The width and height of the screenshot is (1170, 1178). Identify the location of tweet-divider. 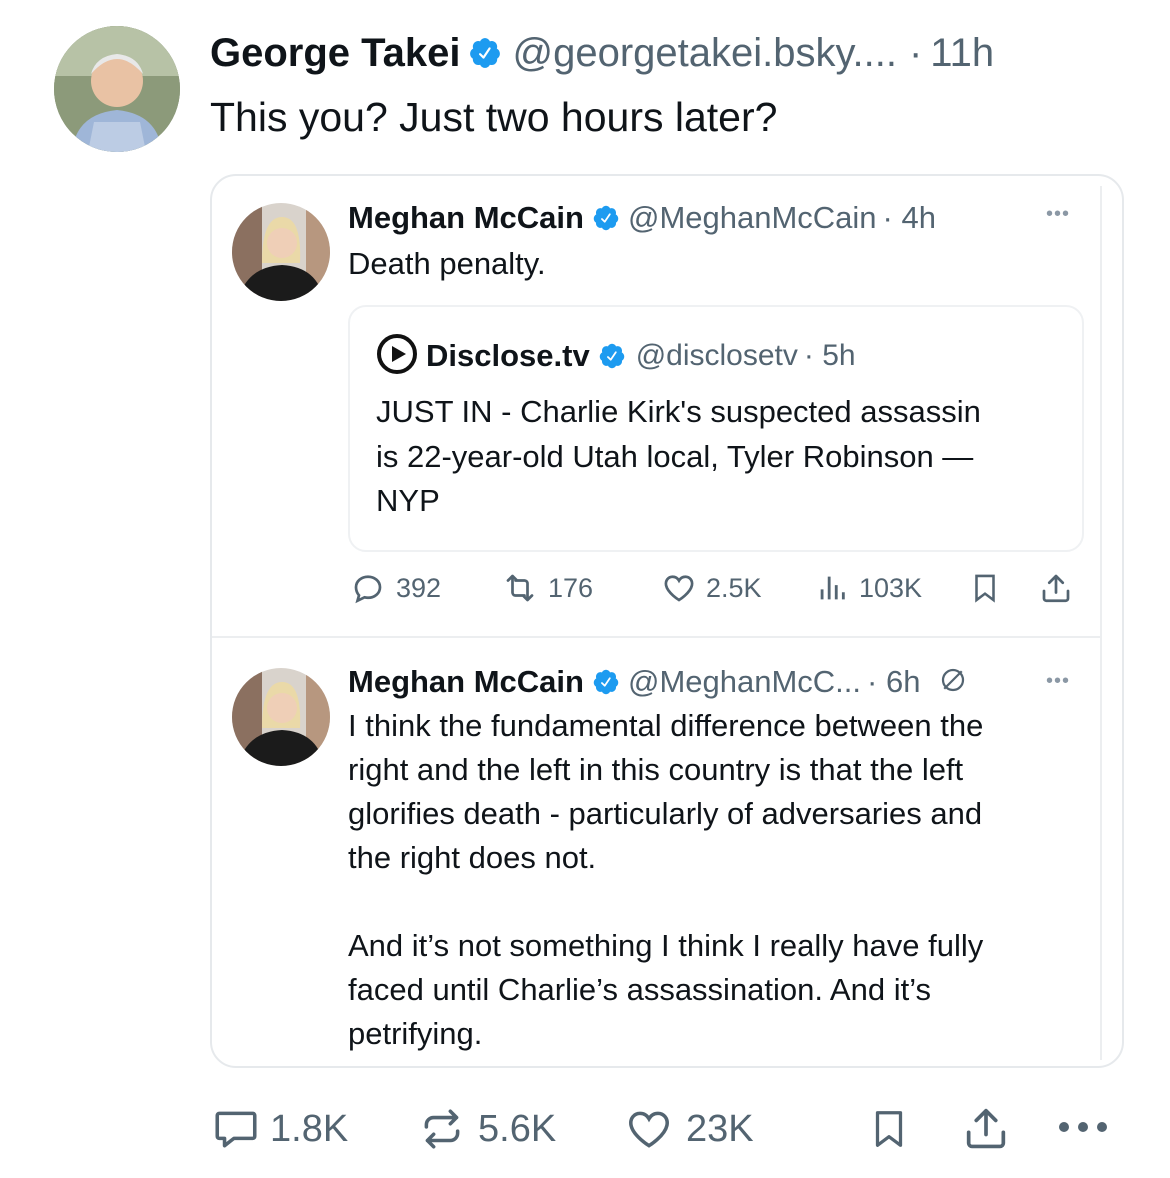
(657, 637).